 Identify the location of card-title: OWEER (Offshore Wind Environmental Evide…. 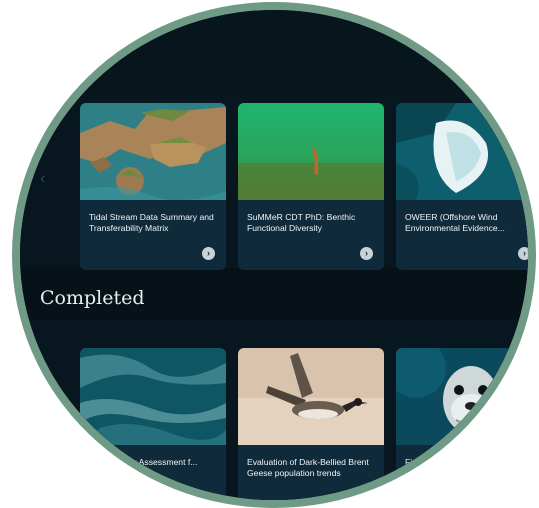
(455, 222).